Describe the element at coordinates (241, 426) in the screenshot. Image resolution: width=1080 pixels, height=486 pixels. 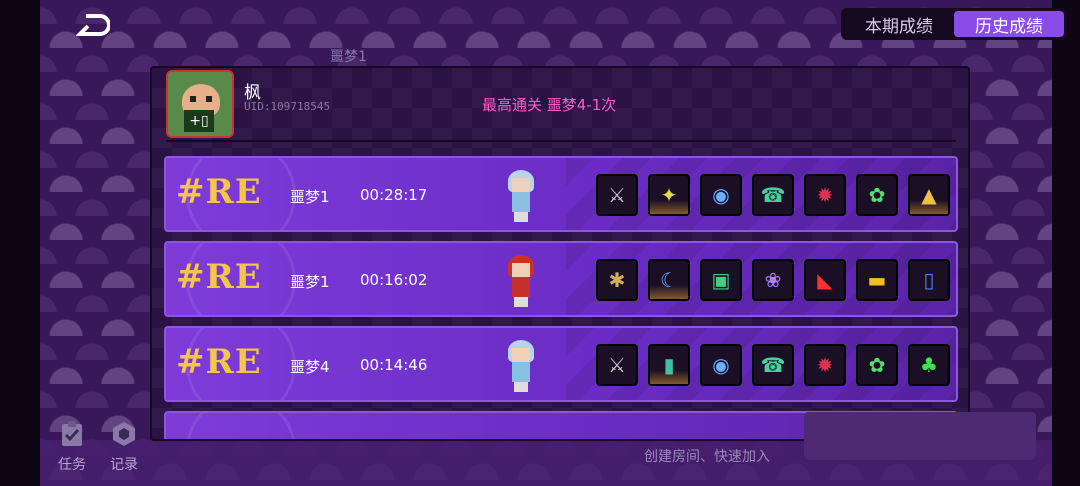
I see `row-emblem` at that location.